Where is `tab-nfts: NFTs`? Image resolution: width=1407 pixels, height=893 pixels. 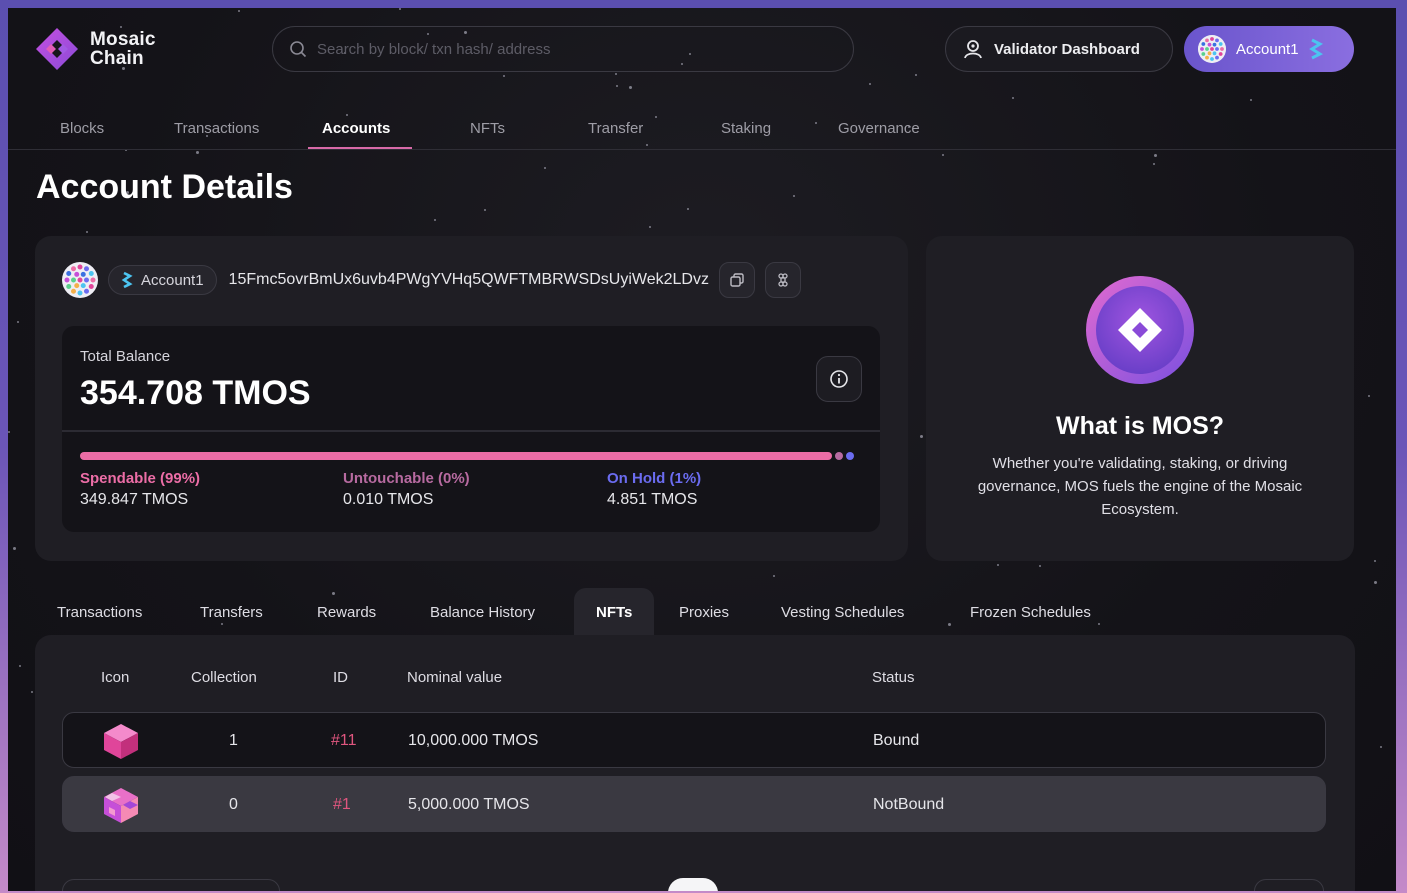 tab-nfts: NFTs is located at coordinates (614, 612).